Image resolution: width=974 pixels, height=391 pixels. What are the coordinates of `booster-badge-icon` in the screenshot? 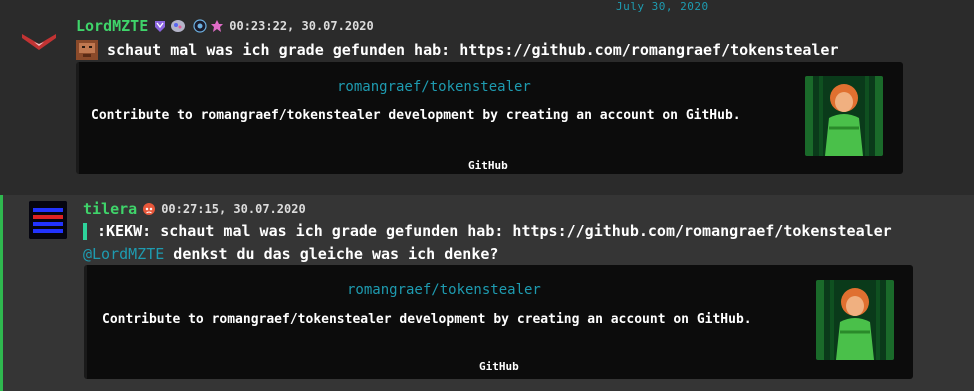 It's located at (178, 26).